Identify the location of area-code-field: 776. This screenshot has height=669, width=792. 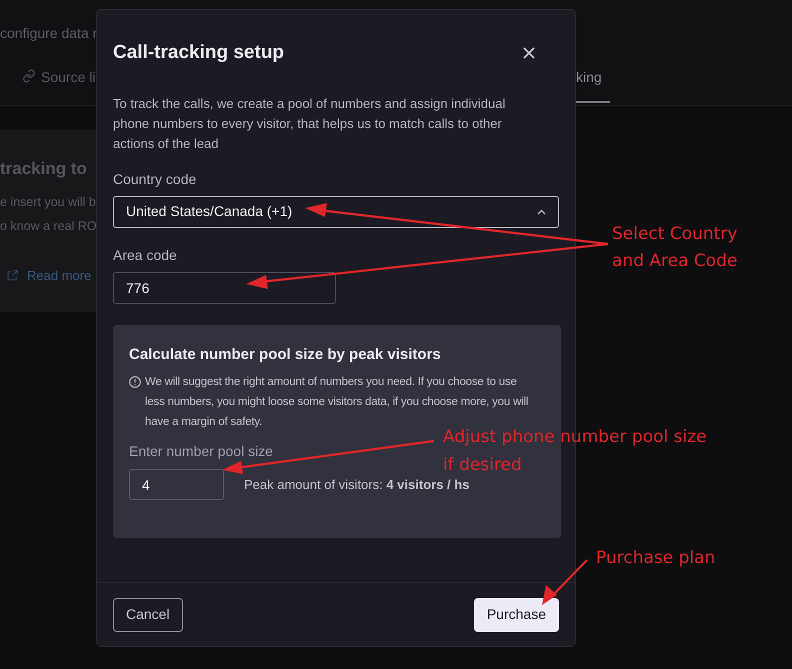
(224, 288).